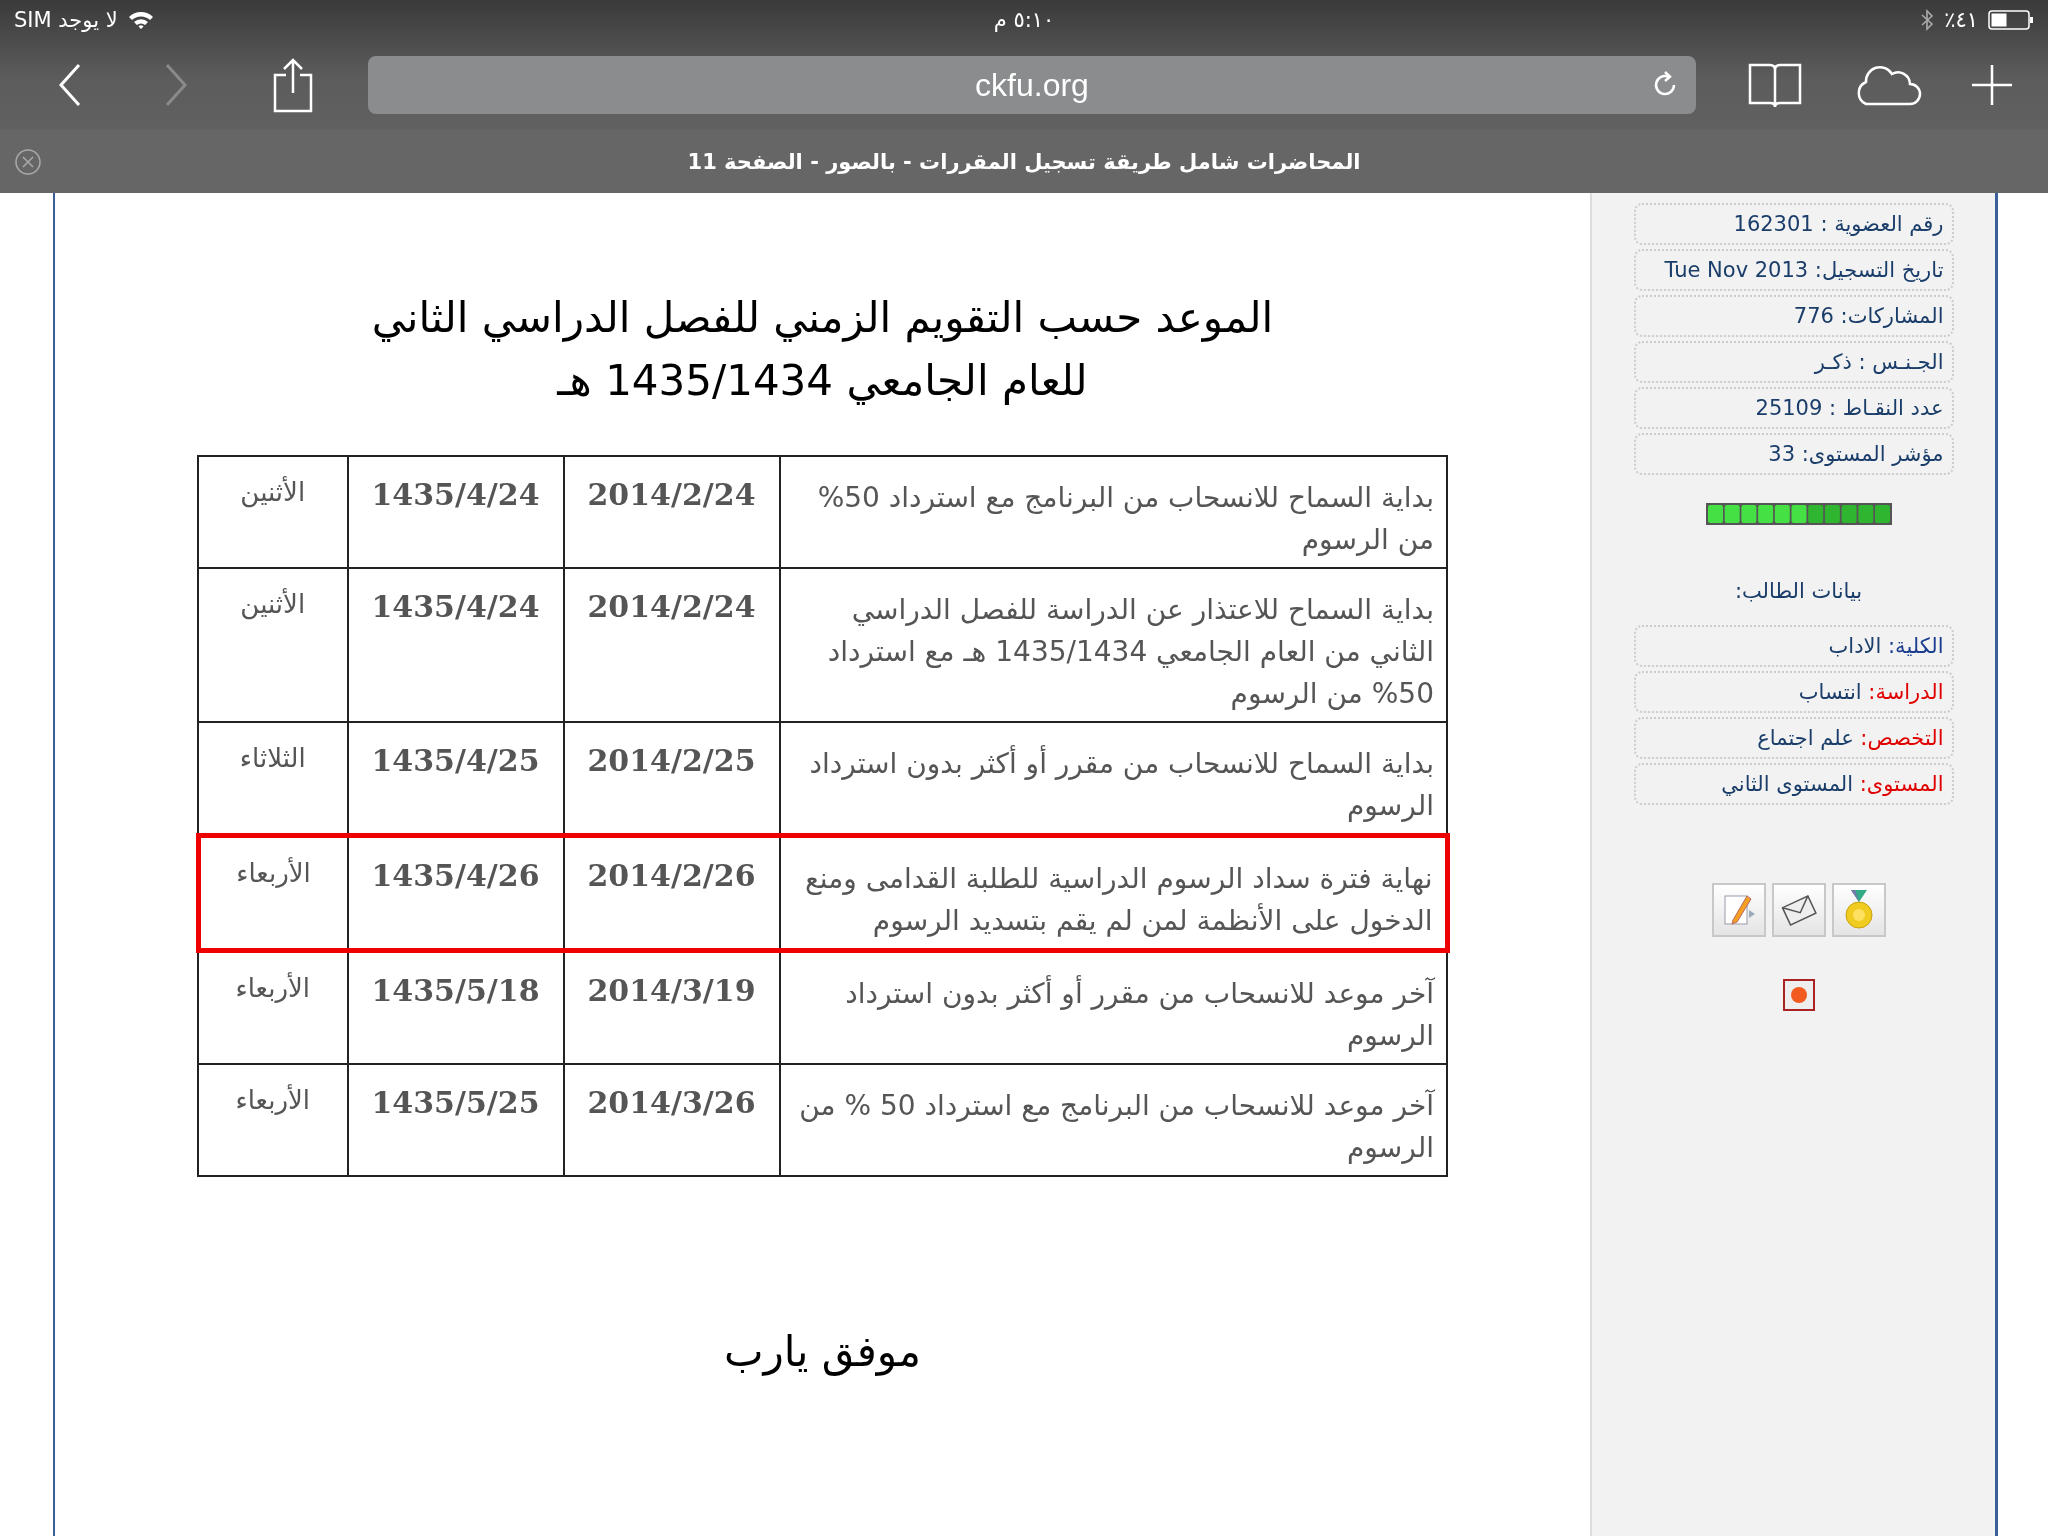 This screenshot has width=2048, height=1536. Describe the element at coordinates (455, 1120) in the screenshot. I see `table-cell: 1435/5/25` at that location.